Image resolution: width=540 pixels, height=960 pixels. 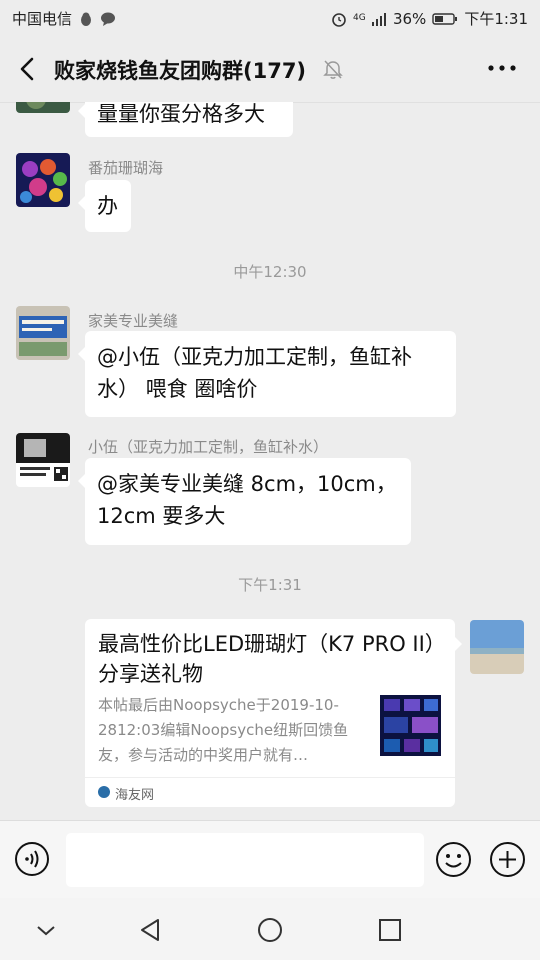 I want to click on message-text: 量量你蛋分格多大, so click(x=181, y=114).